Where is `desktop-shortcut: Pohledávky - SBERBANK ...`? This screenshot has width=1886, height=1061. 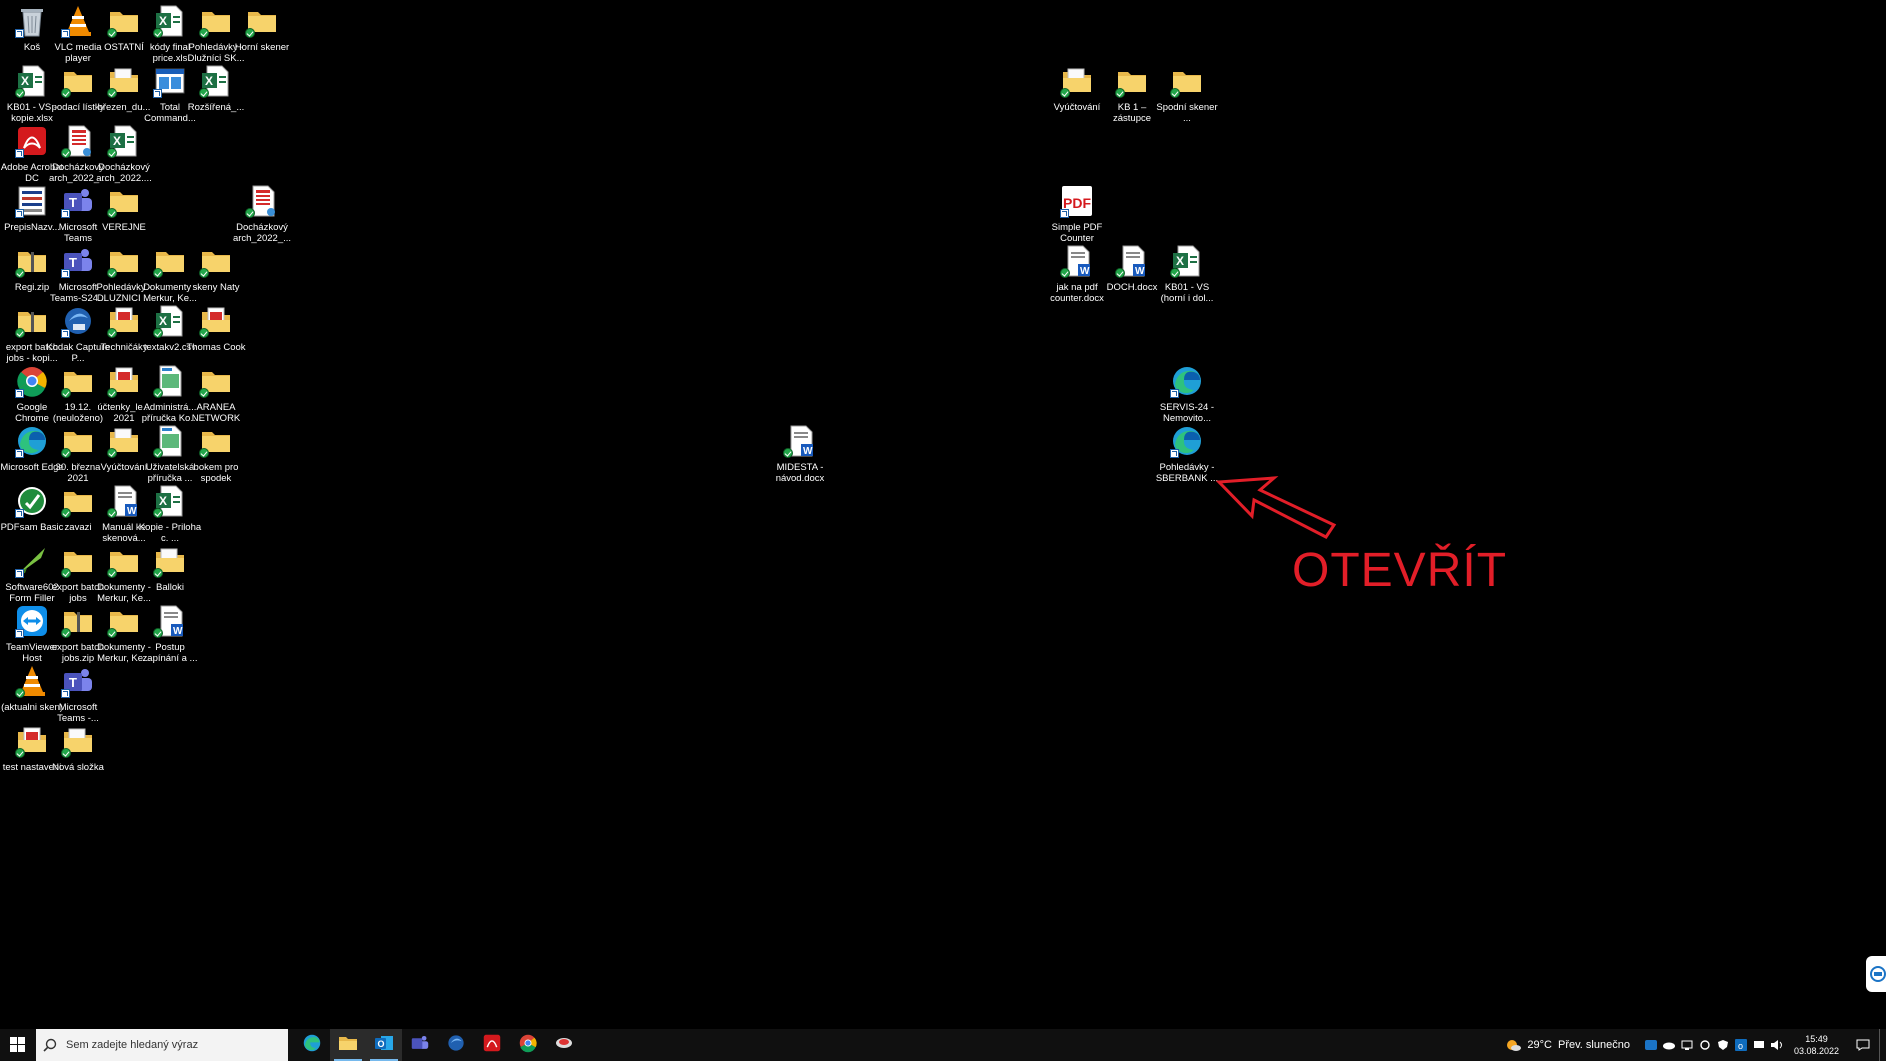 desktop-shortcut: Pohledávky - SBERBANK ... is located at coordinates (1187, 453).